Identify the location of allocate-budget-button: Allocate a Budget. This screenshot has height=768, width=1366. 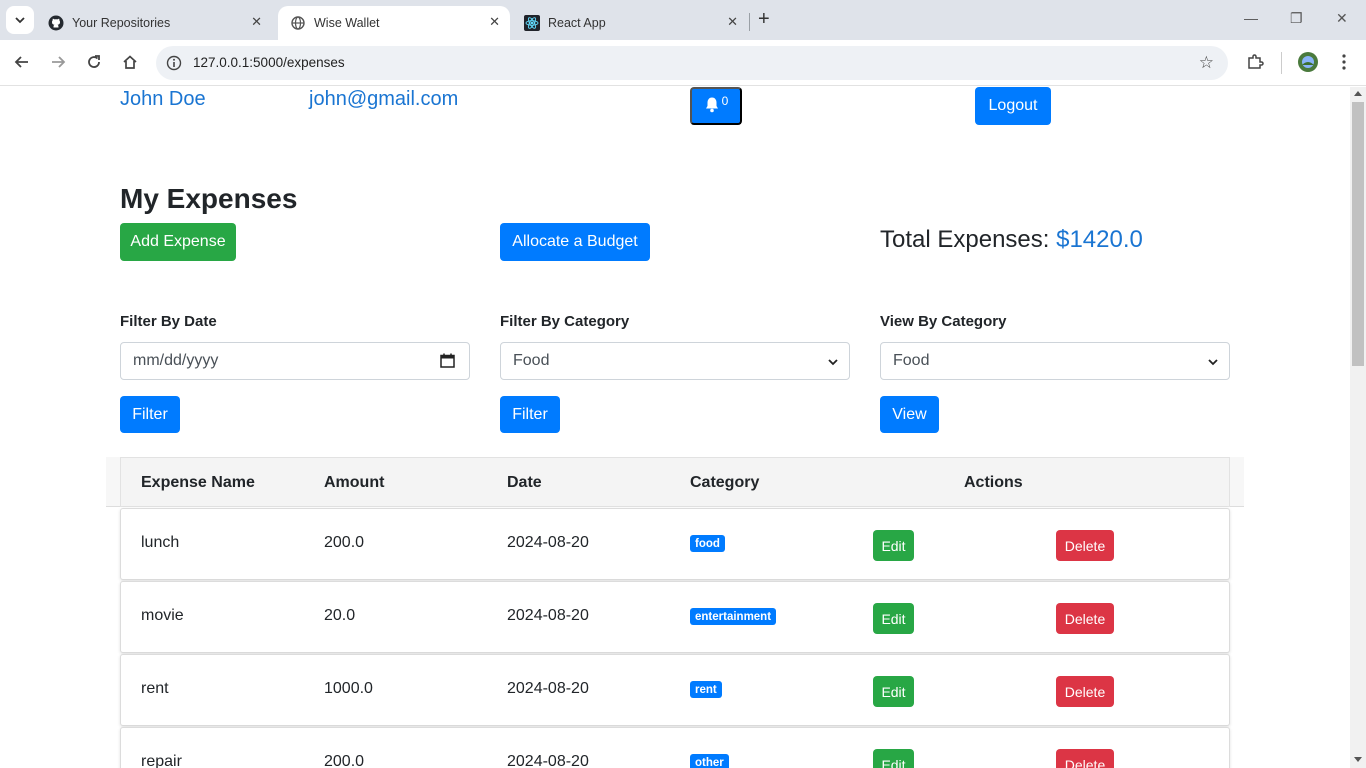
(575, 242).